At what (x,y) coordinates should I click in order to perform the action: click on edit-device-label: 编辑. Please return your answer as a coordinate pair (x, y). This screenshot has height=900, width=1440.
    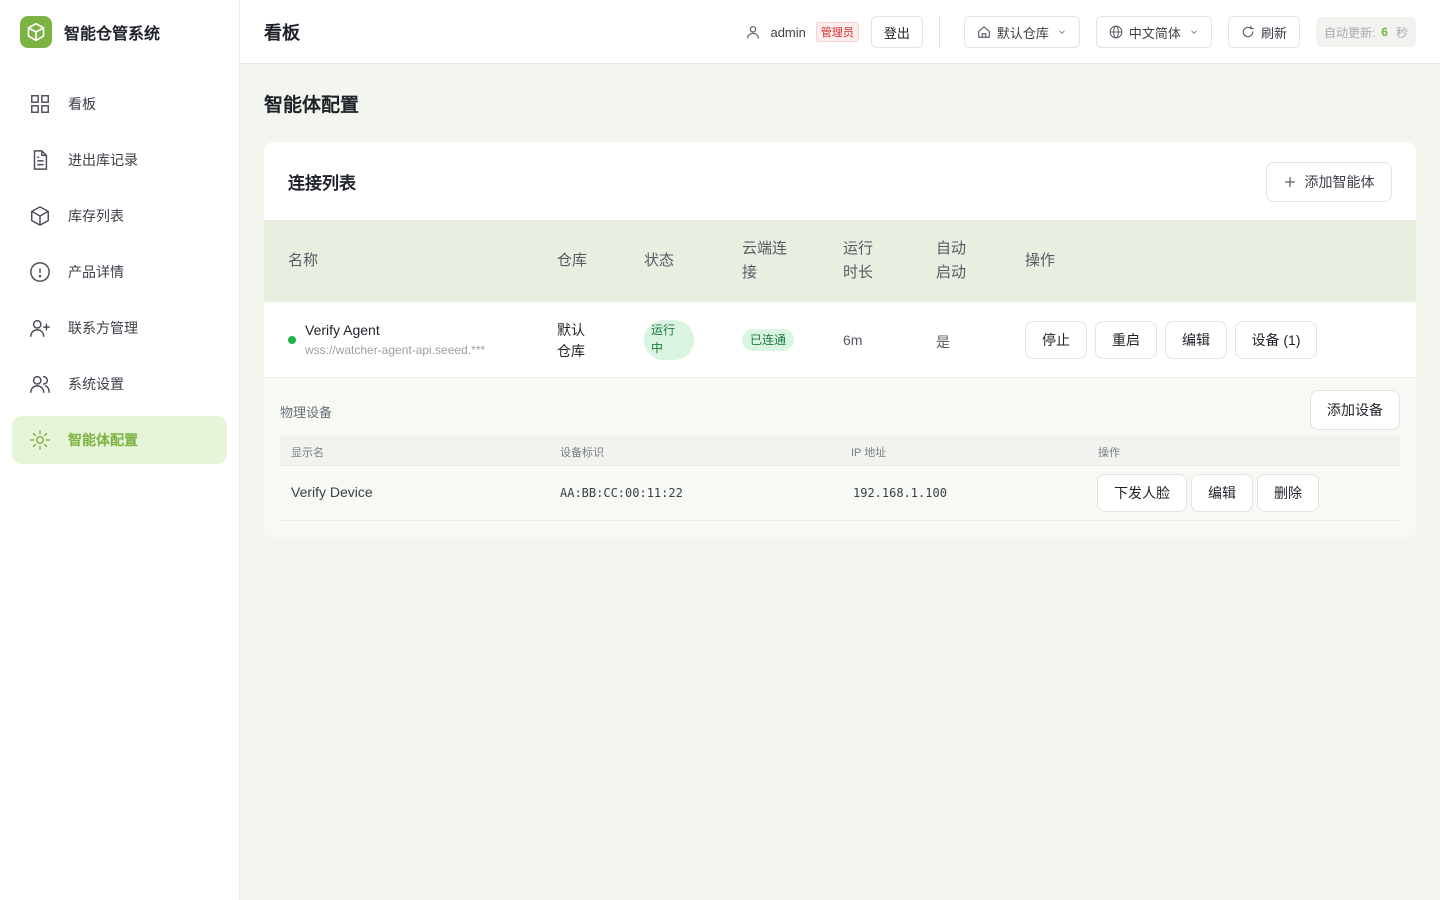
    Looking at the image, I should click on (1222, 493).